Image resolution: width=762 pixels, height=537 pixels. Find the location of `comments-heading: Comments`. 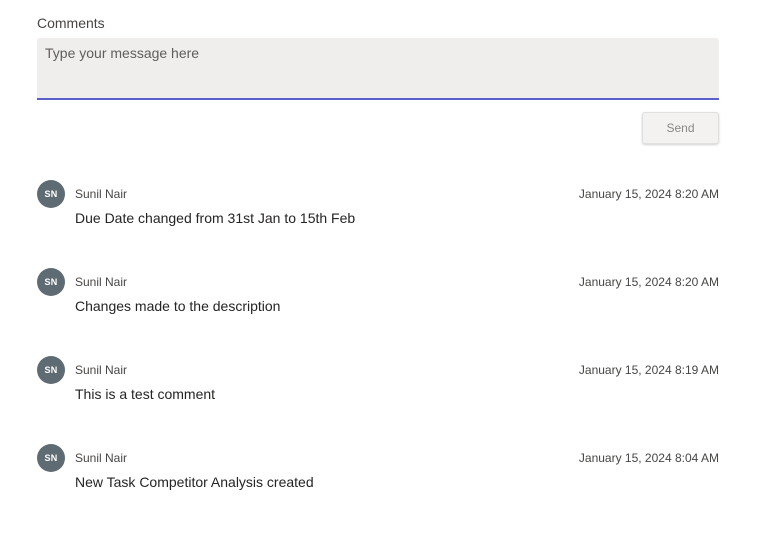

comments-heading: Comments is located at coordinates (71, 23).